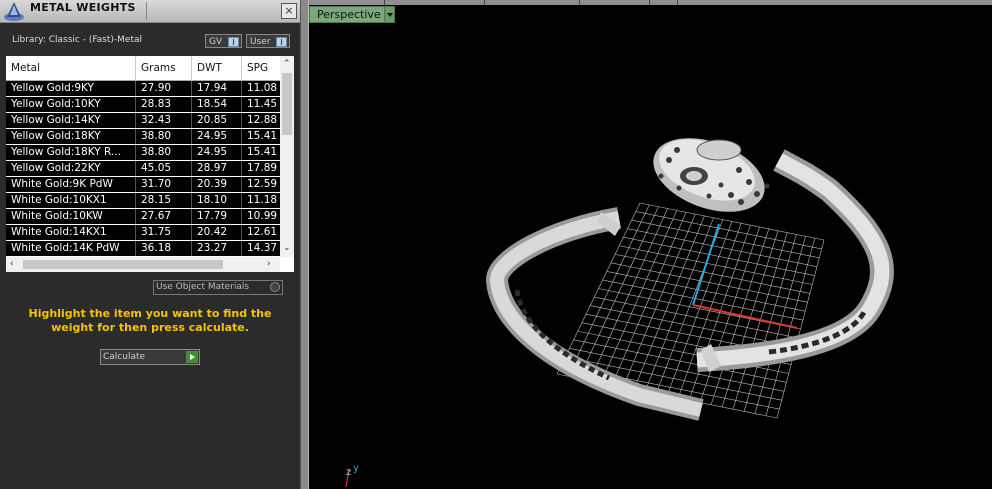 This screenshot has height=489, width=992. I want to click on spg-cell: 11.45, so click(262, 104).